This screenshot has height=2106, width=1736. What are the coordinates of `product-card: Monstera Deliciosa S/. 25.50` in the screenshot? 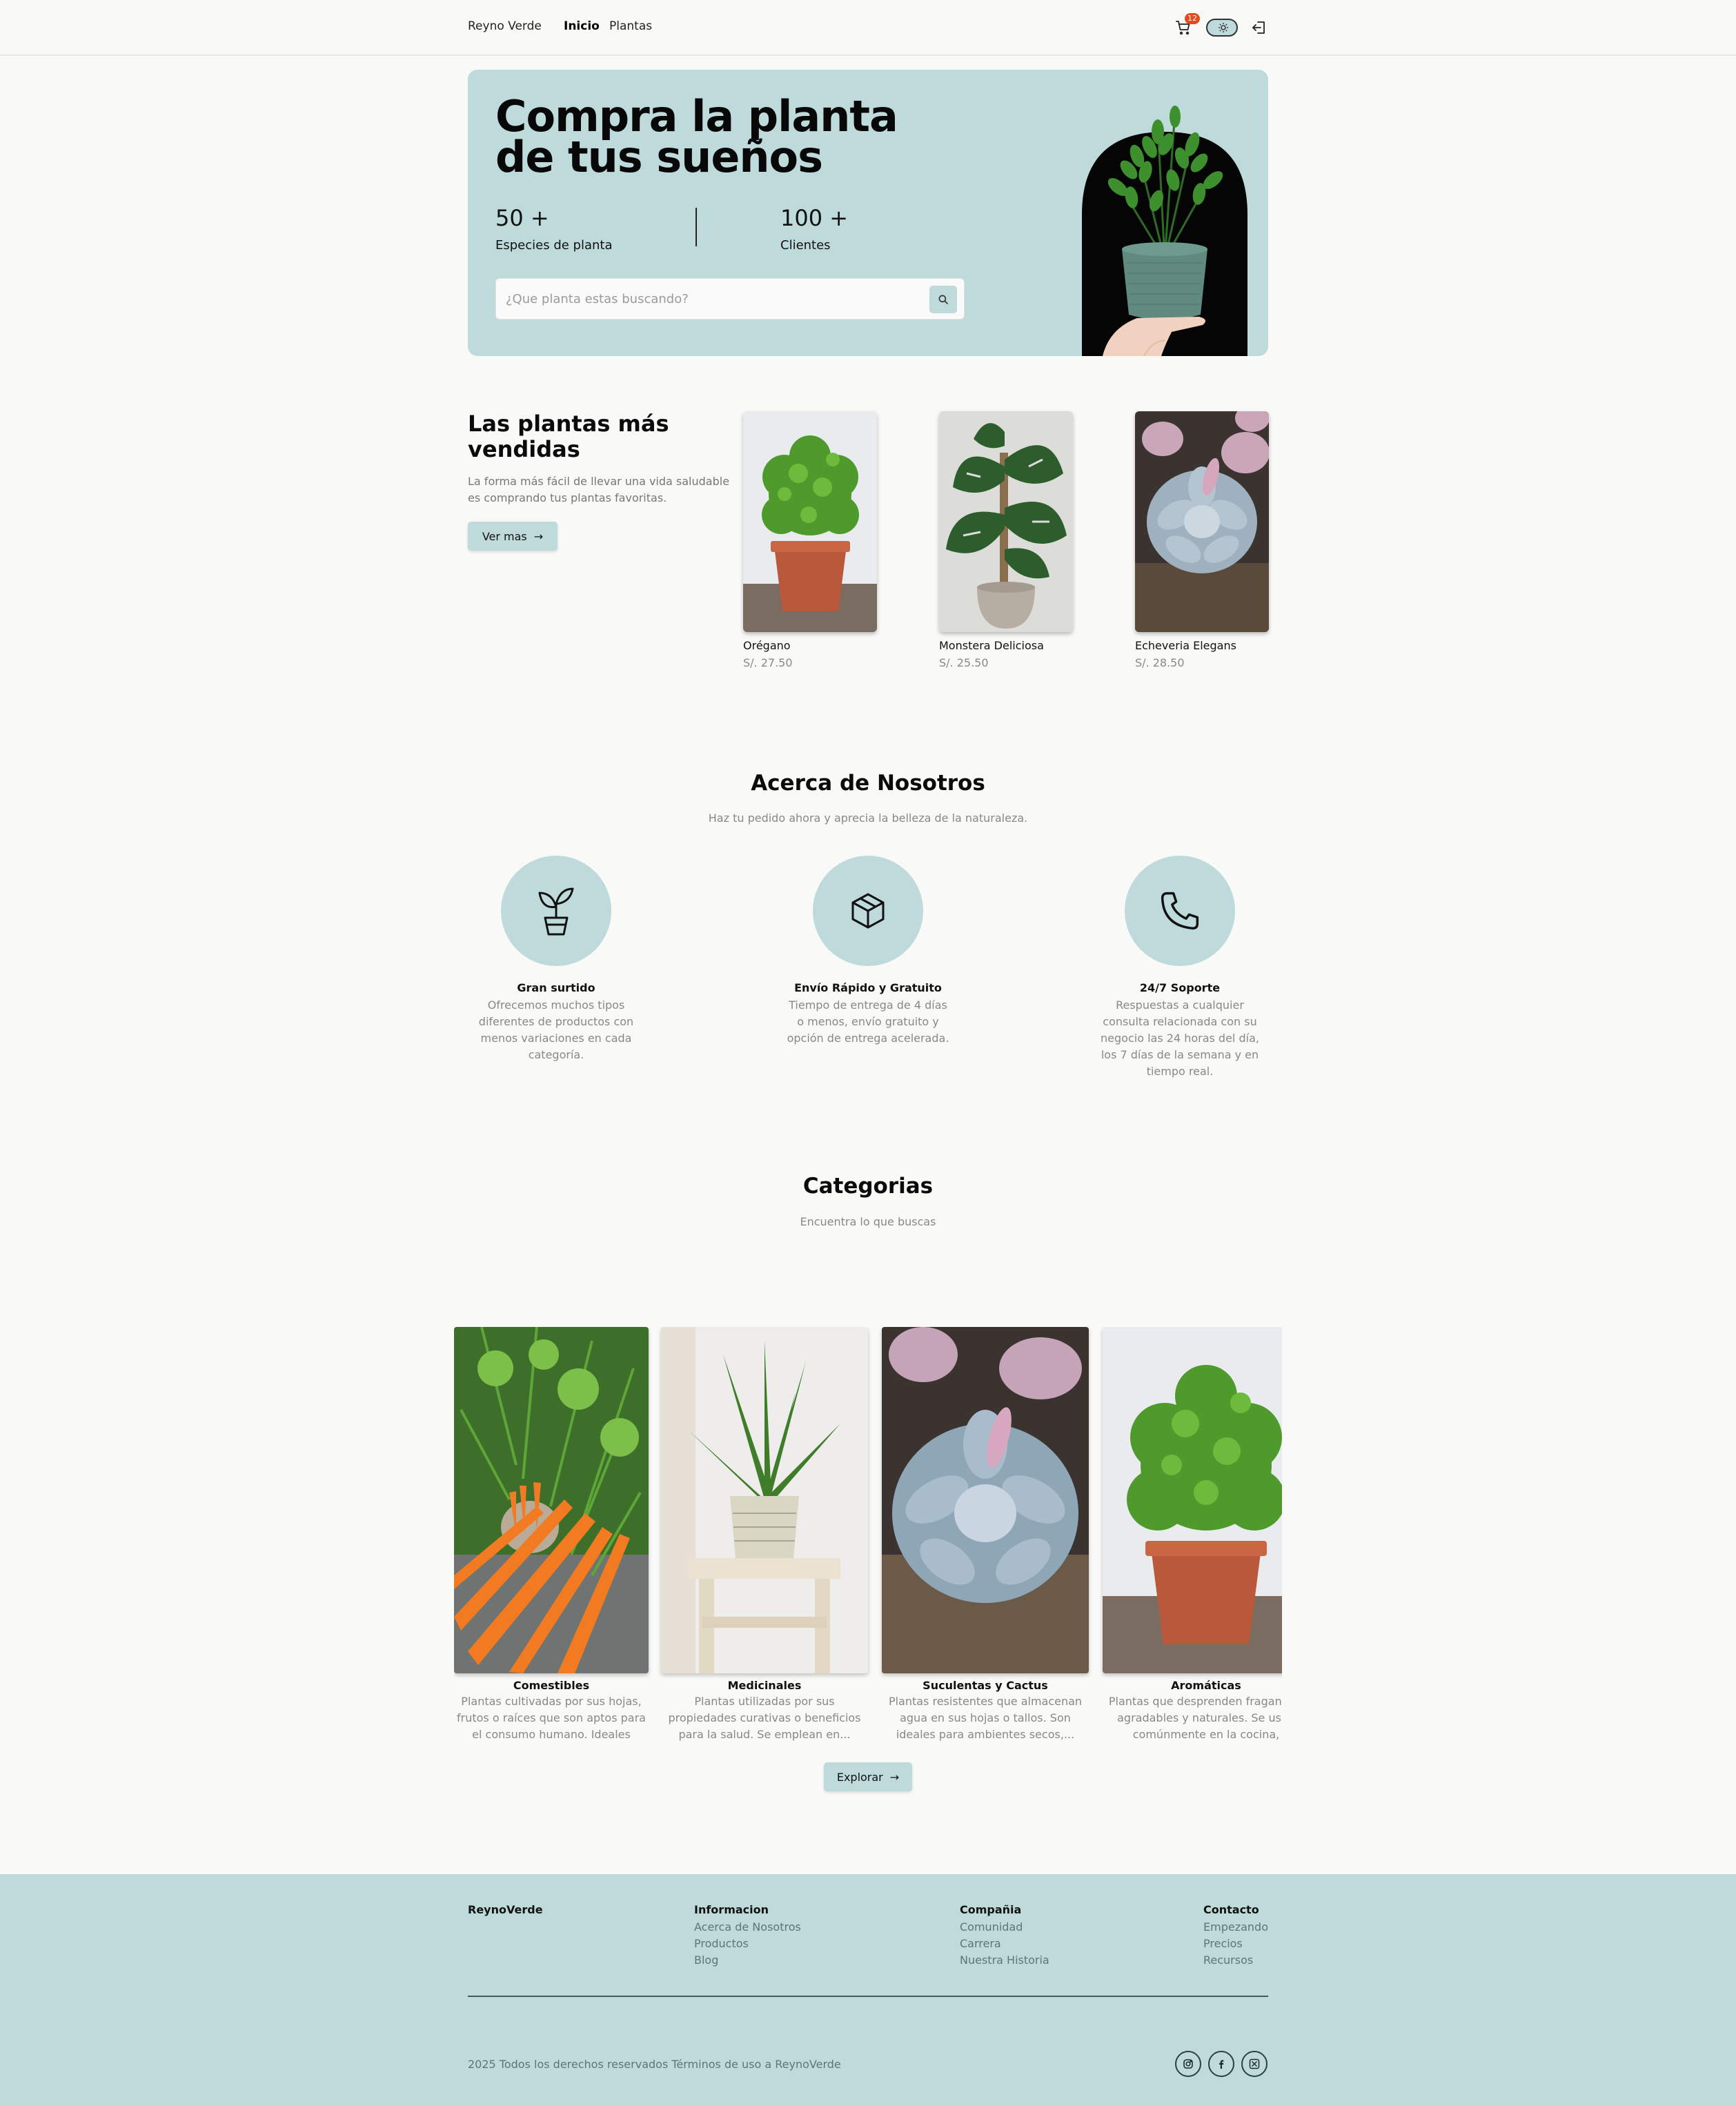 It's located at (1006, 540).